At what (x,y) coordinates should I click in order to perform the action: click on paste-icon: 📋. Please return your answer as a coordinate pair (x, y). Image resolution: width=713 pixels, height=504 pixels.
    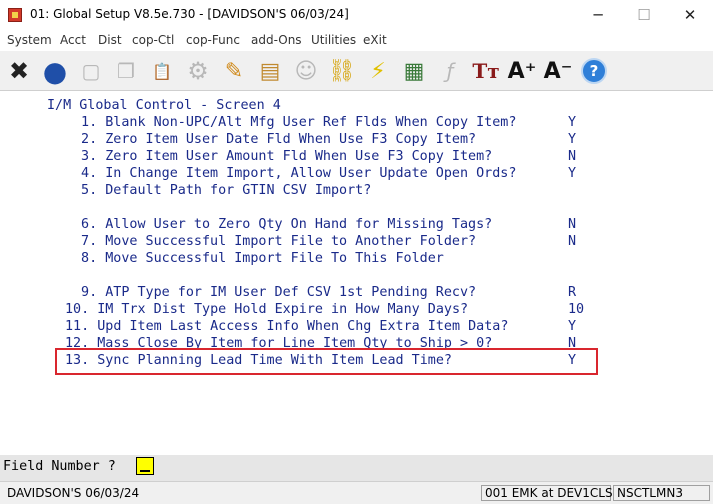
    Looking at the image, I should click on (162, 71).